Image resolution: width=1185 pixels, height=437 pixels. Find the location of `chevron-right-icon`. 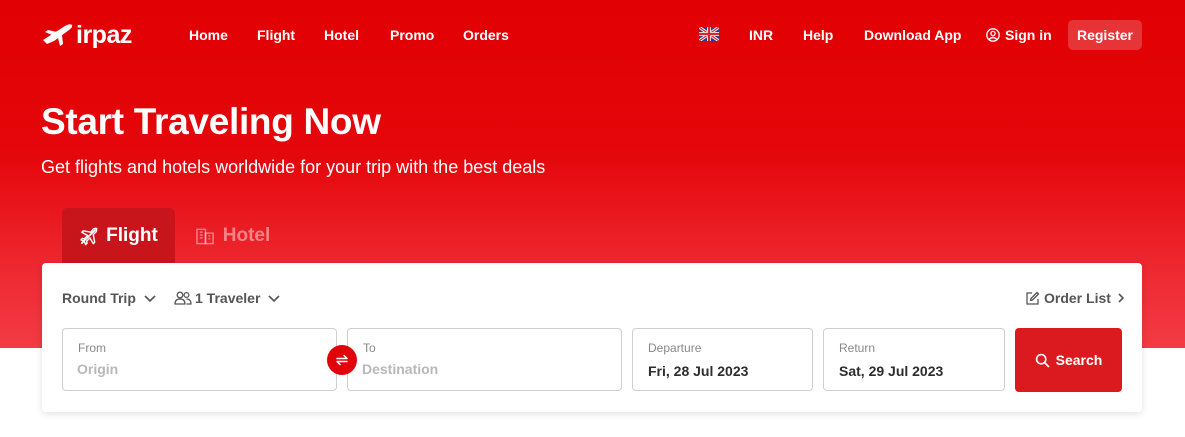

chevron-right-icon is located at coordinates (1121, 298).